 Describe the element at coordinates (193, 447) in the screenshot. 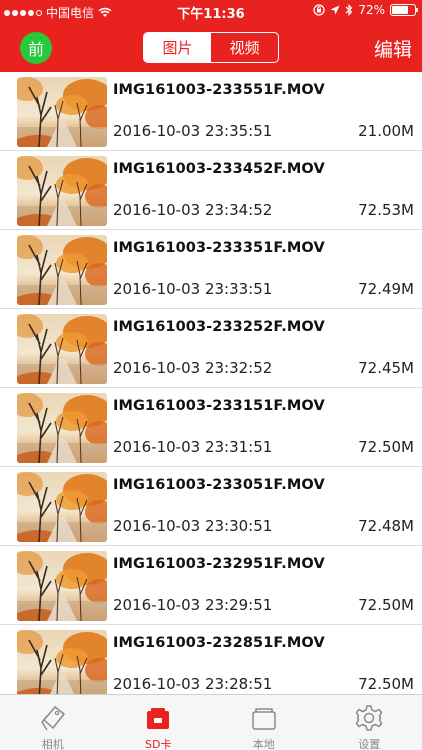

I see `file-datetime: 2016-10-03 23:31:51` at that location.